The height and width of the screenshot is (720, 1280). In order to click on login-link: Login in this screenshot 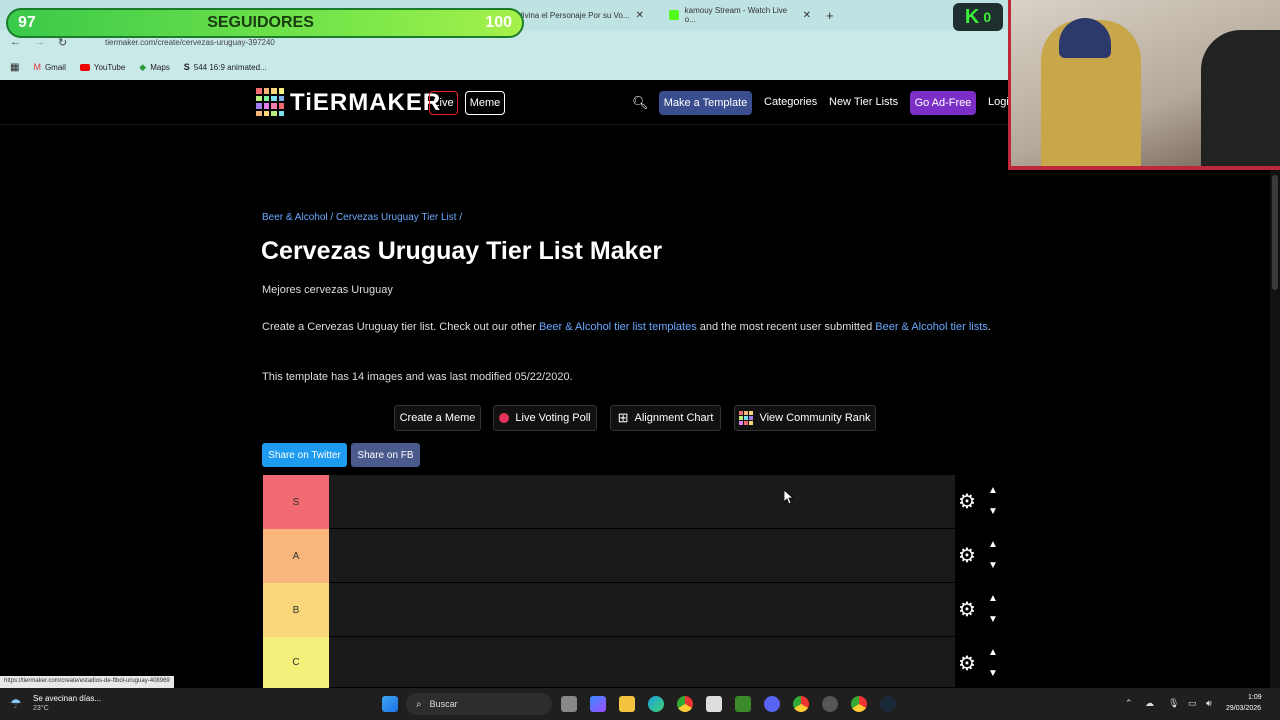, I will do `click(998, 102)`.